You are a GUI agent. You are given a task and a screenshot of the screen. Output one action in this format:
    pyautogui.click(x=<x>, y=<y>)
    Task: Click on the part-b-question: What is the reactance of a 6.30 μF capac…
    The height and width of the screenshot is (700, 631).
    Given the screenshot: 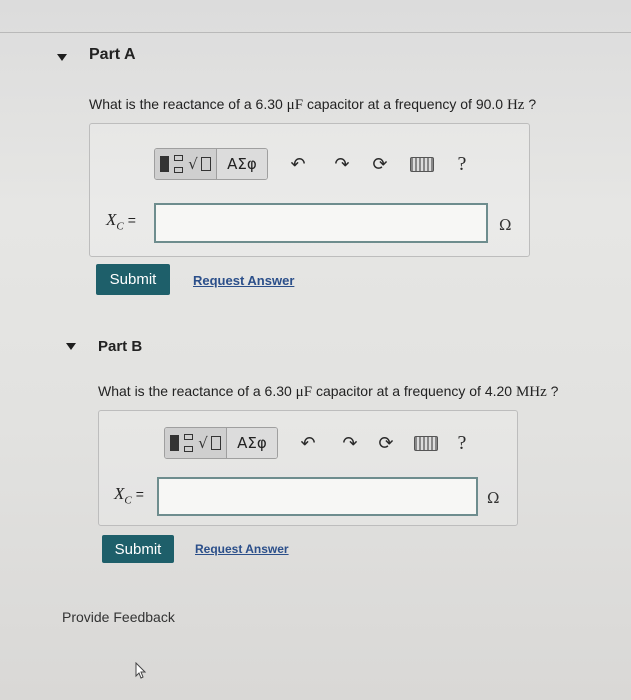 What is the action you would take?
    pyautogui.click(x=328, y=391)
    